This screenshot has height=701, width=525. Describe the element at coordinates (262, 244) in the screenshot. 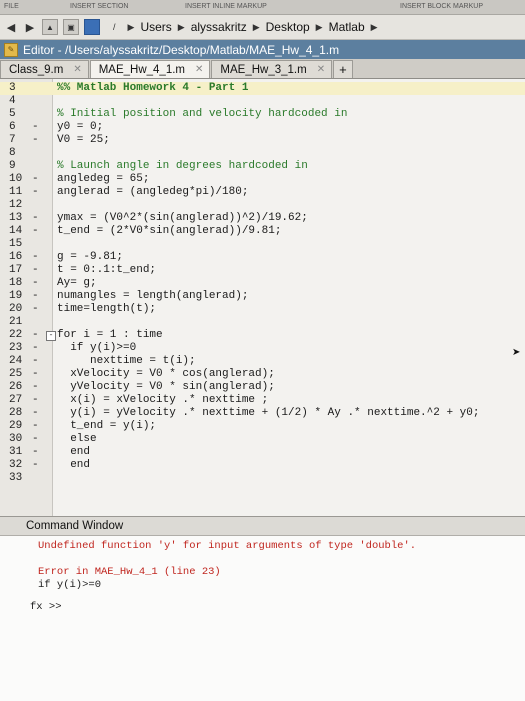

I see `code-line: 15` at that location.